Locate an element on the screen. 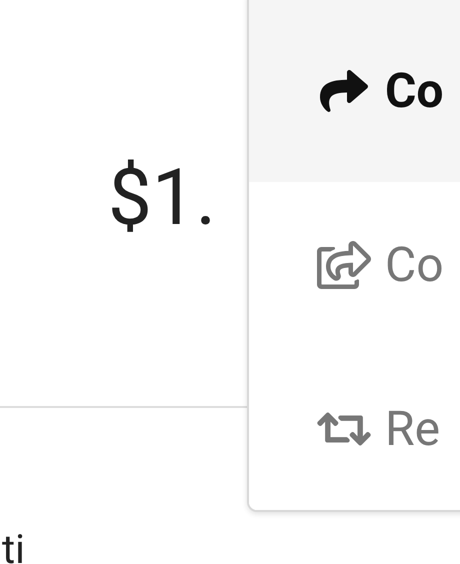 The height and width of the screenshot is (564, 460). share-arrow-icon is located at coordinates (344, 91).